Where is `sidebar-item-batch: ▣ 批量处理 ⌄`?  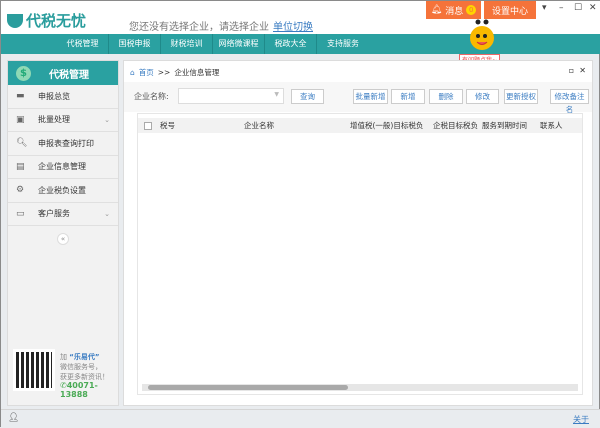
sidebar-item-batch: ▣ 批量处理 ⌄ is located at coordinates (63, 120).